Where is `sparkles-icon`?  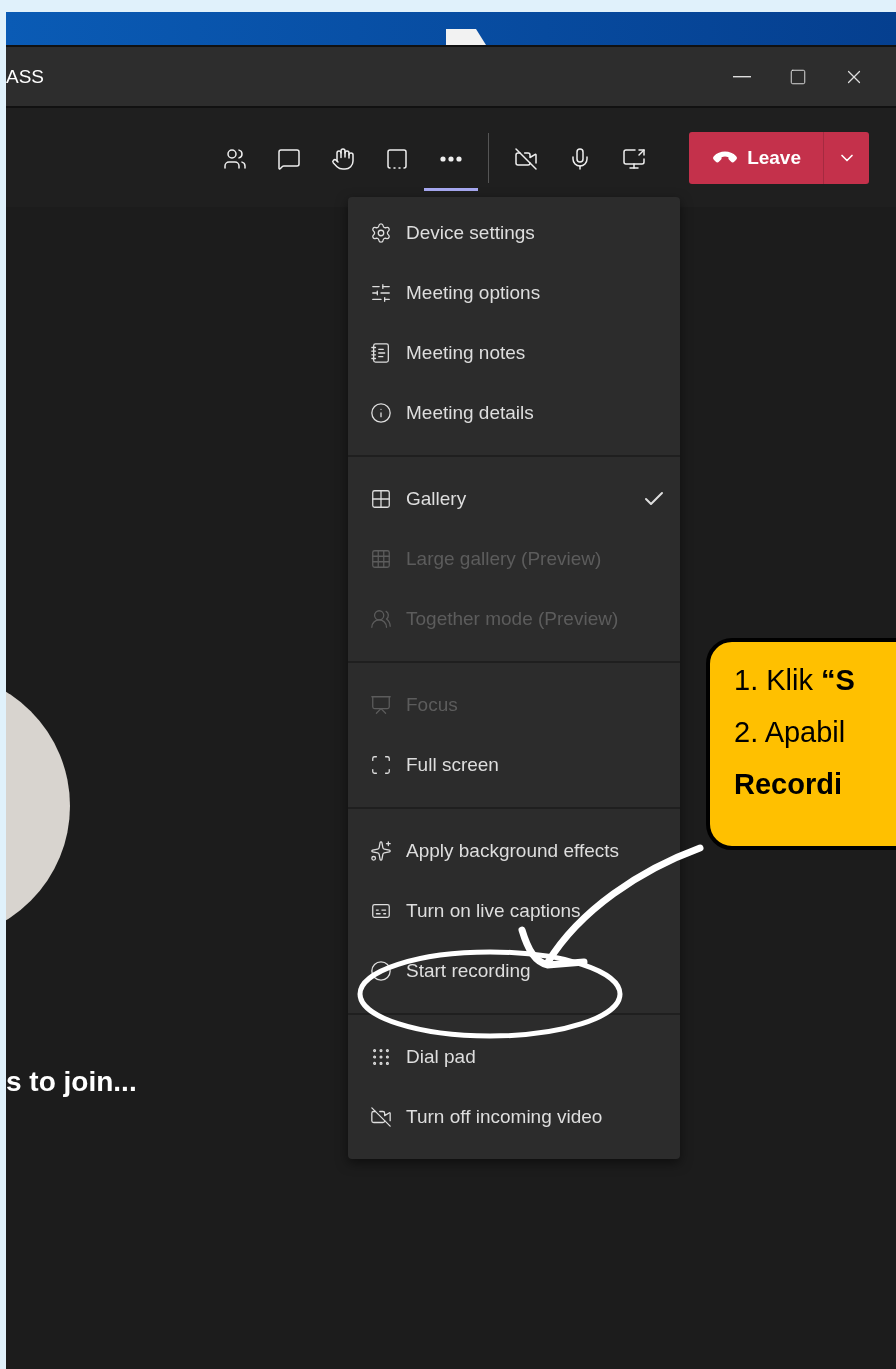
sparkles-icon is located at coordinates (381, 851).